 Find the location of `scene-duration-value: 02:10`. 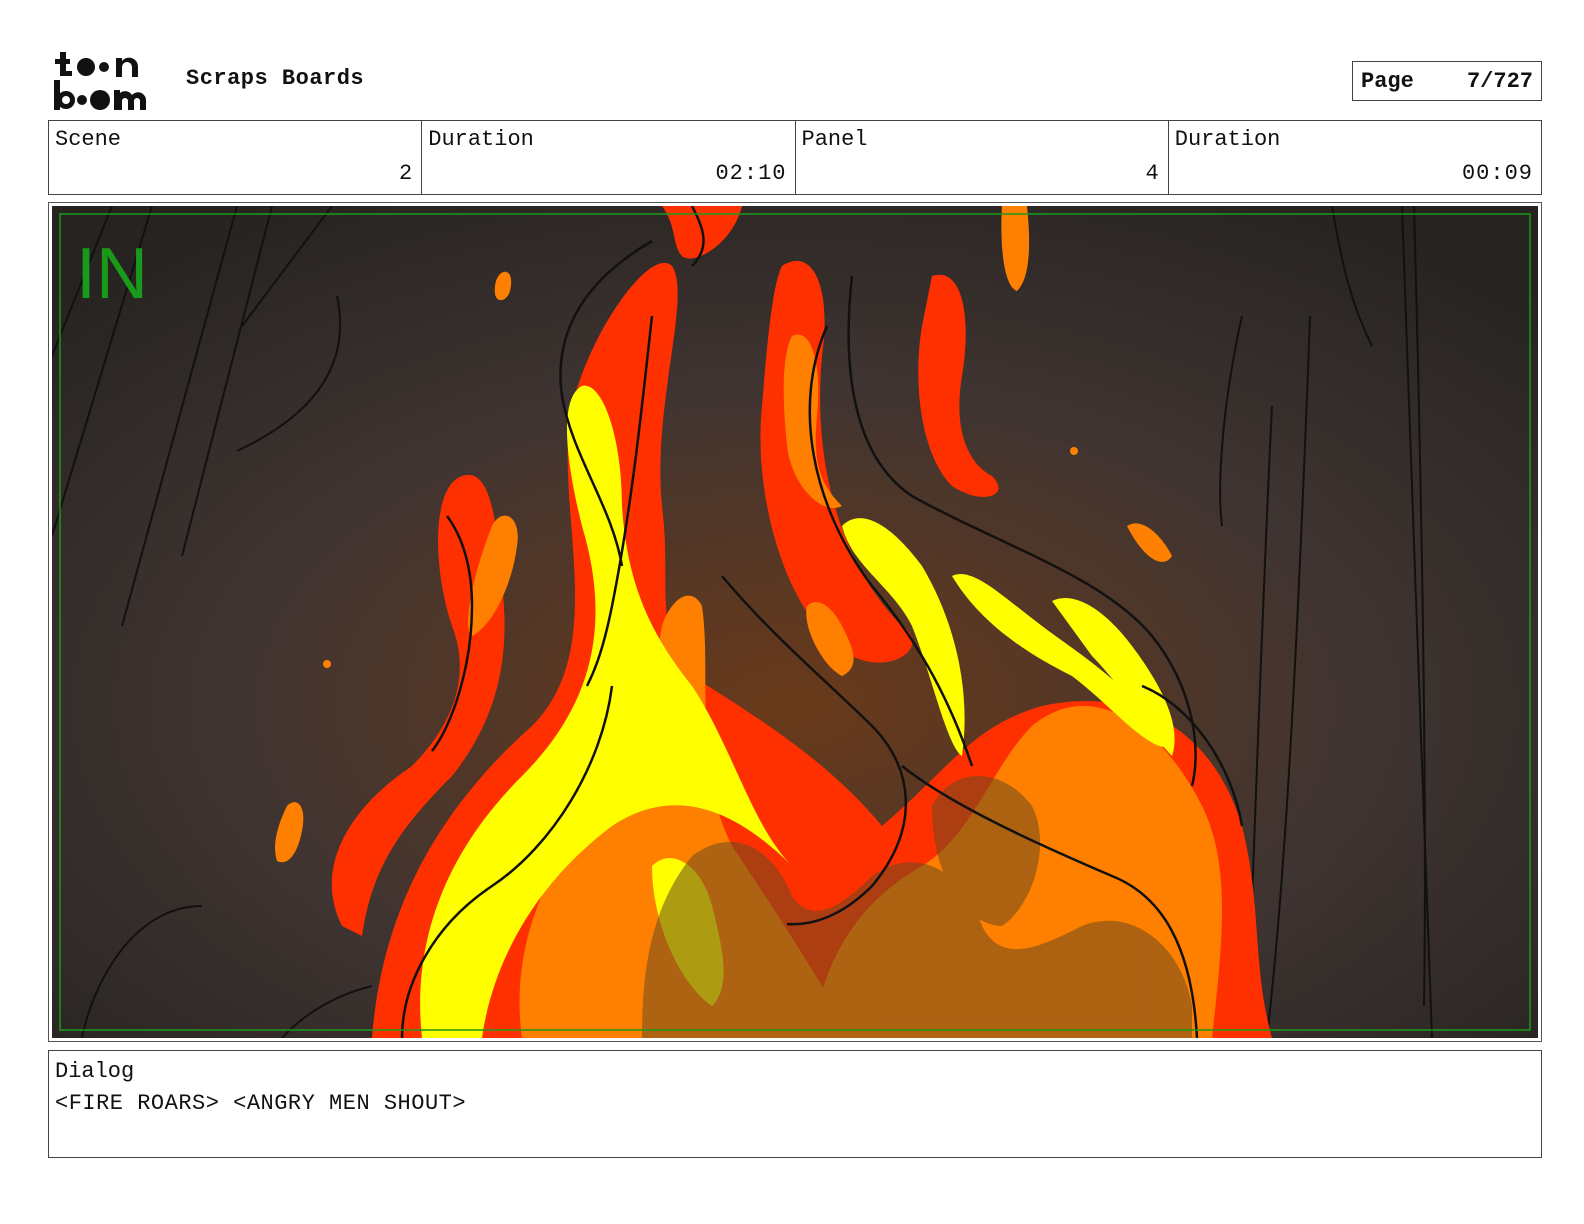

scene-duration-value: 02:10 is located at coordinates (751, 173).